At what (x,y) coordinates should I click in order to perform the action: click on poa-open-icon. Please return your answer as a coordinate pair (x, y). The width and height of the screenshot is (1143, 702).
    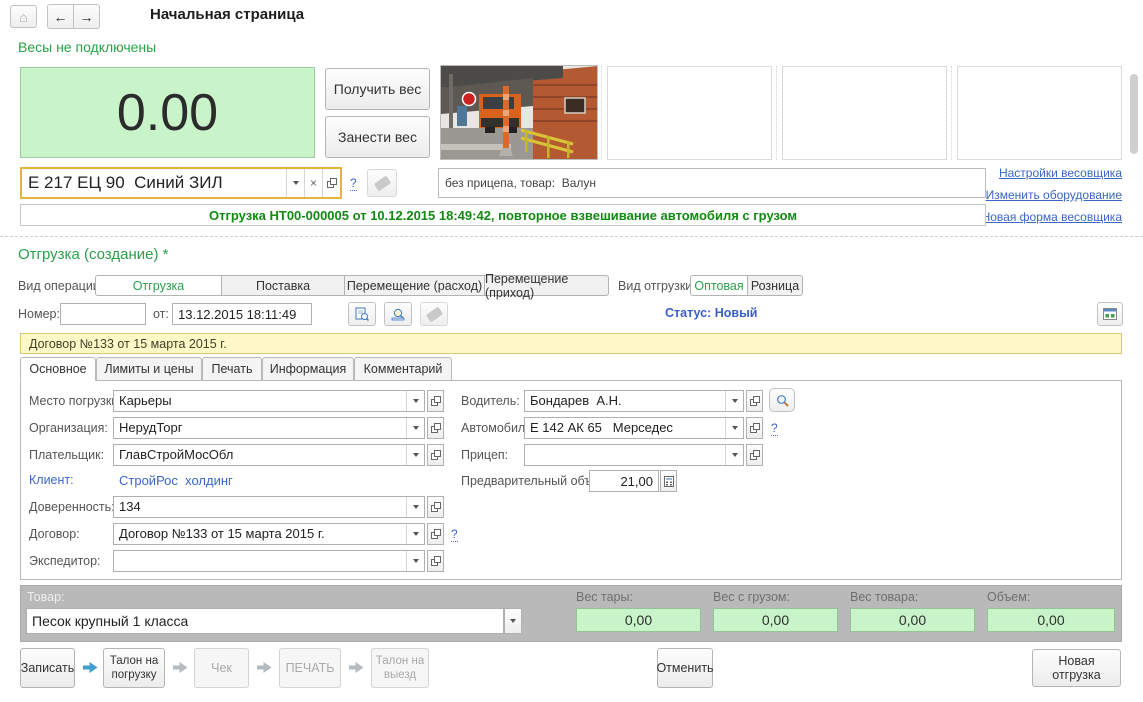
    Looking at the image, I should click on (435, 507).